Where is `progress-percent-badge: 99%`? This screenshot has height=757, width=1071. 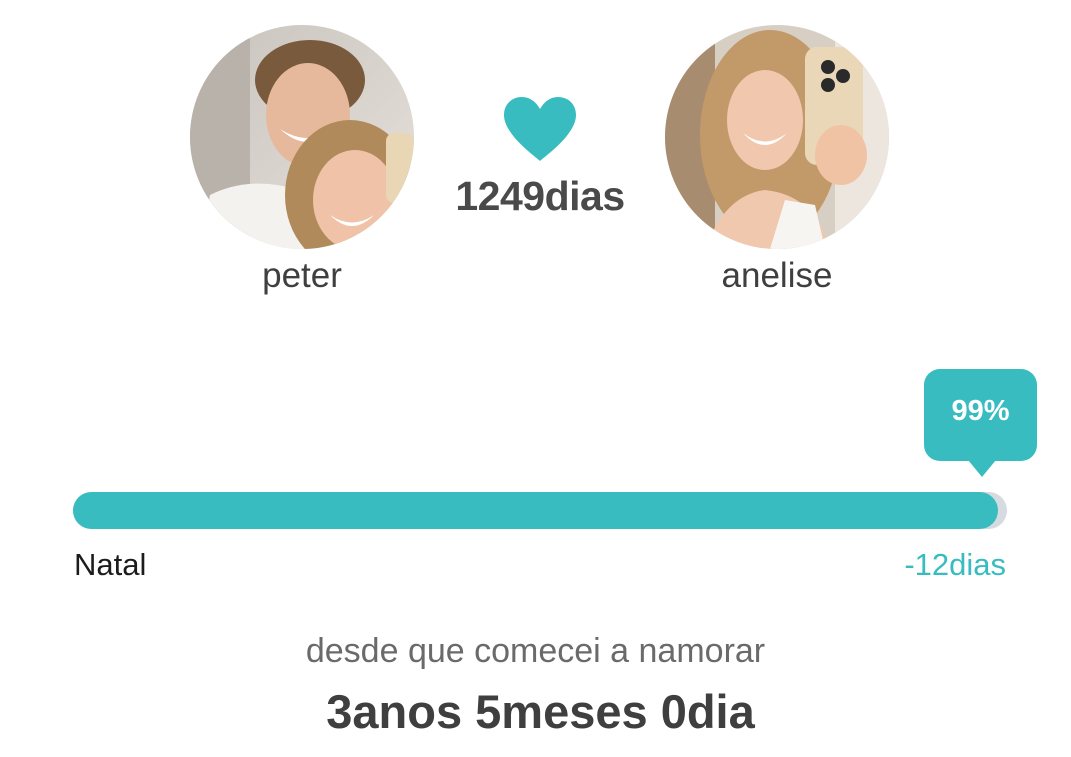 progress-percent-badge: 99% is located at coordinates (980, 423).